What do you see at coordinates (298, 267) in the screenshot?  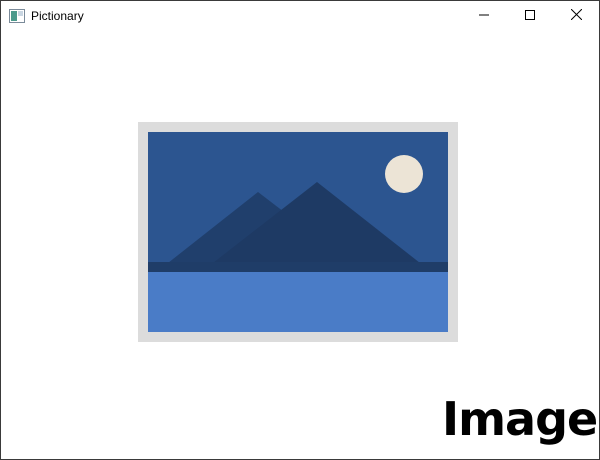 I see `horizon-band` at bounding box center [298, 267].